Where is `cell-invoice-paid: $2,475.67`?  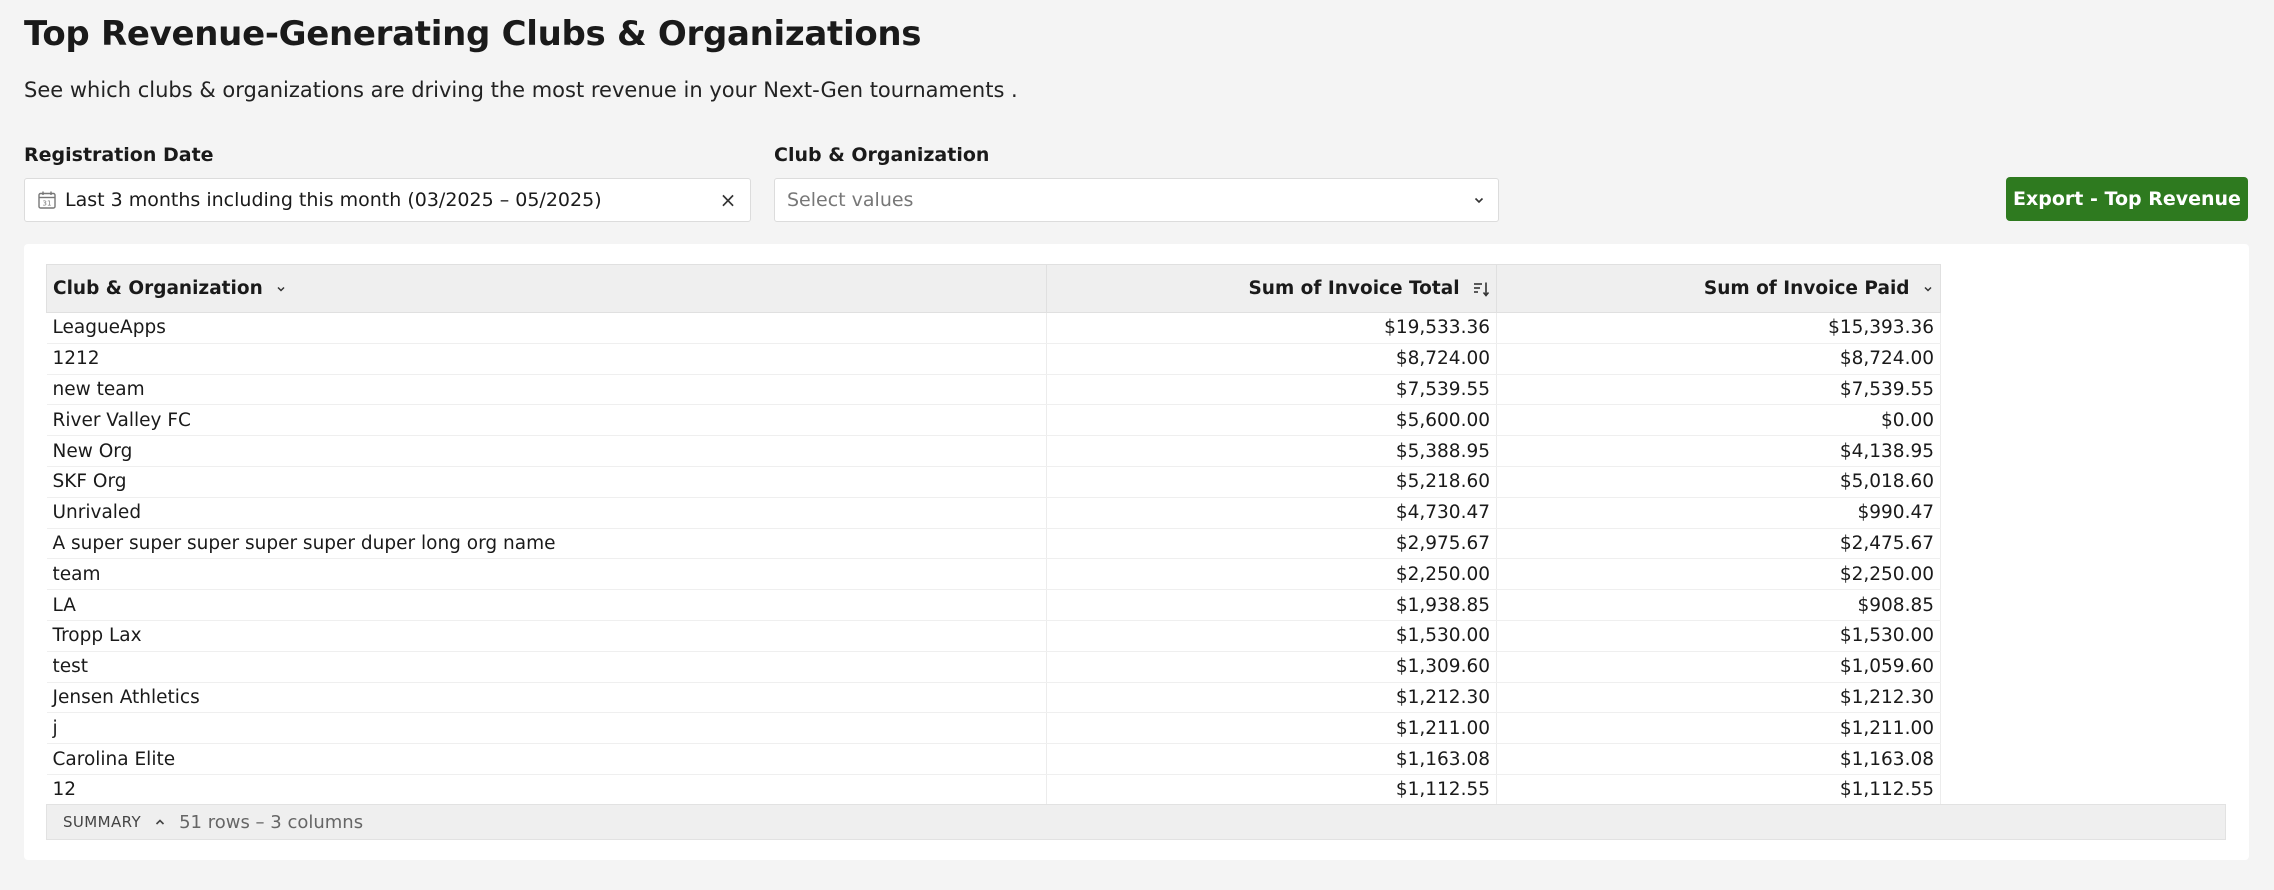
cell-invoice-paid: $2,475.67 is located at coordinates (1718, 544).